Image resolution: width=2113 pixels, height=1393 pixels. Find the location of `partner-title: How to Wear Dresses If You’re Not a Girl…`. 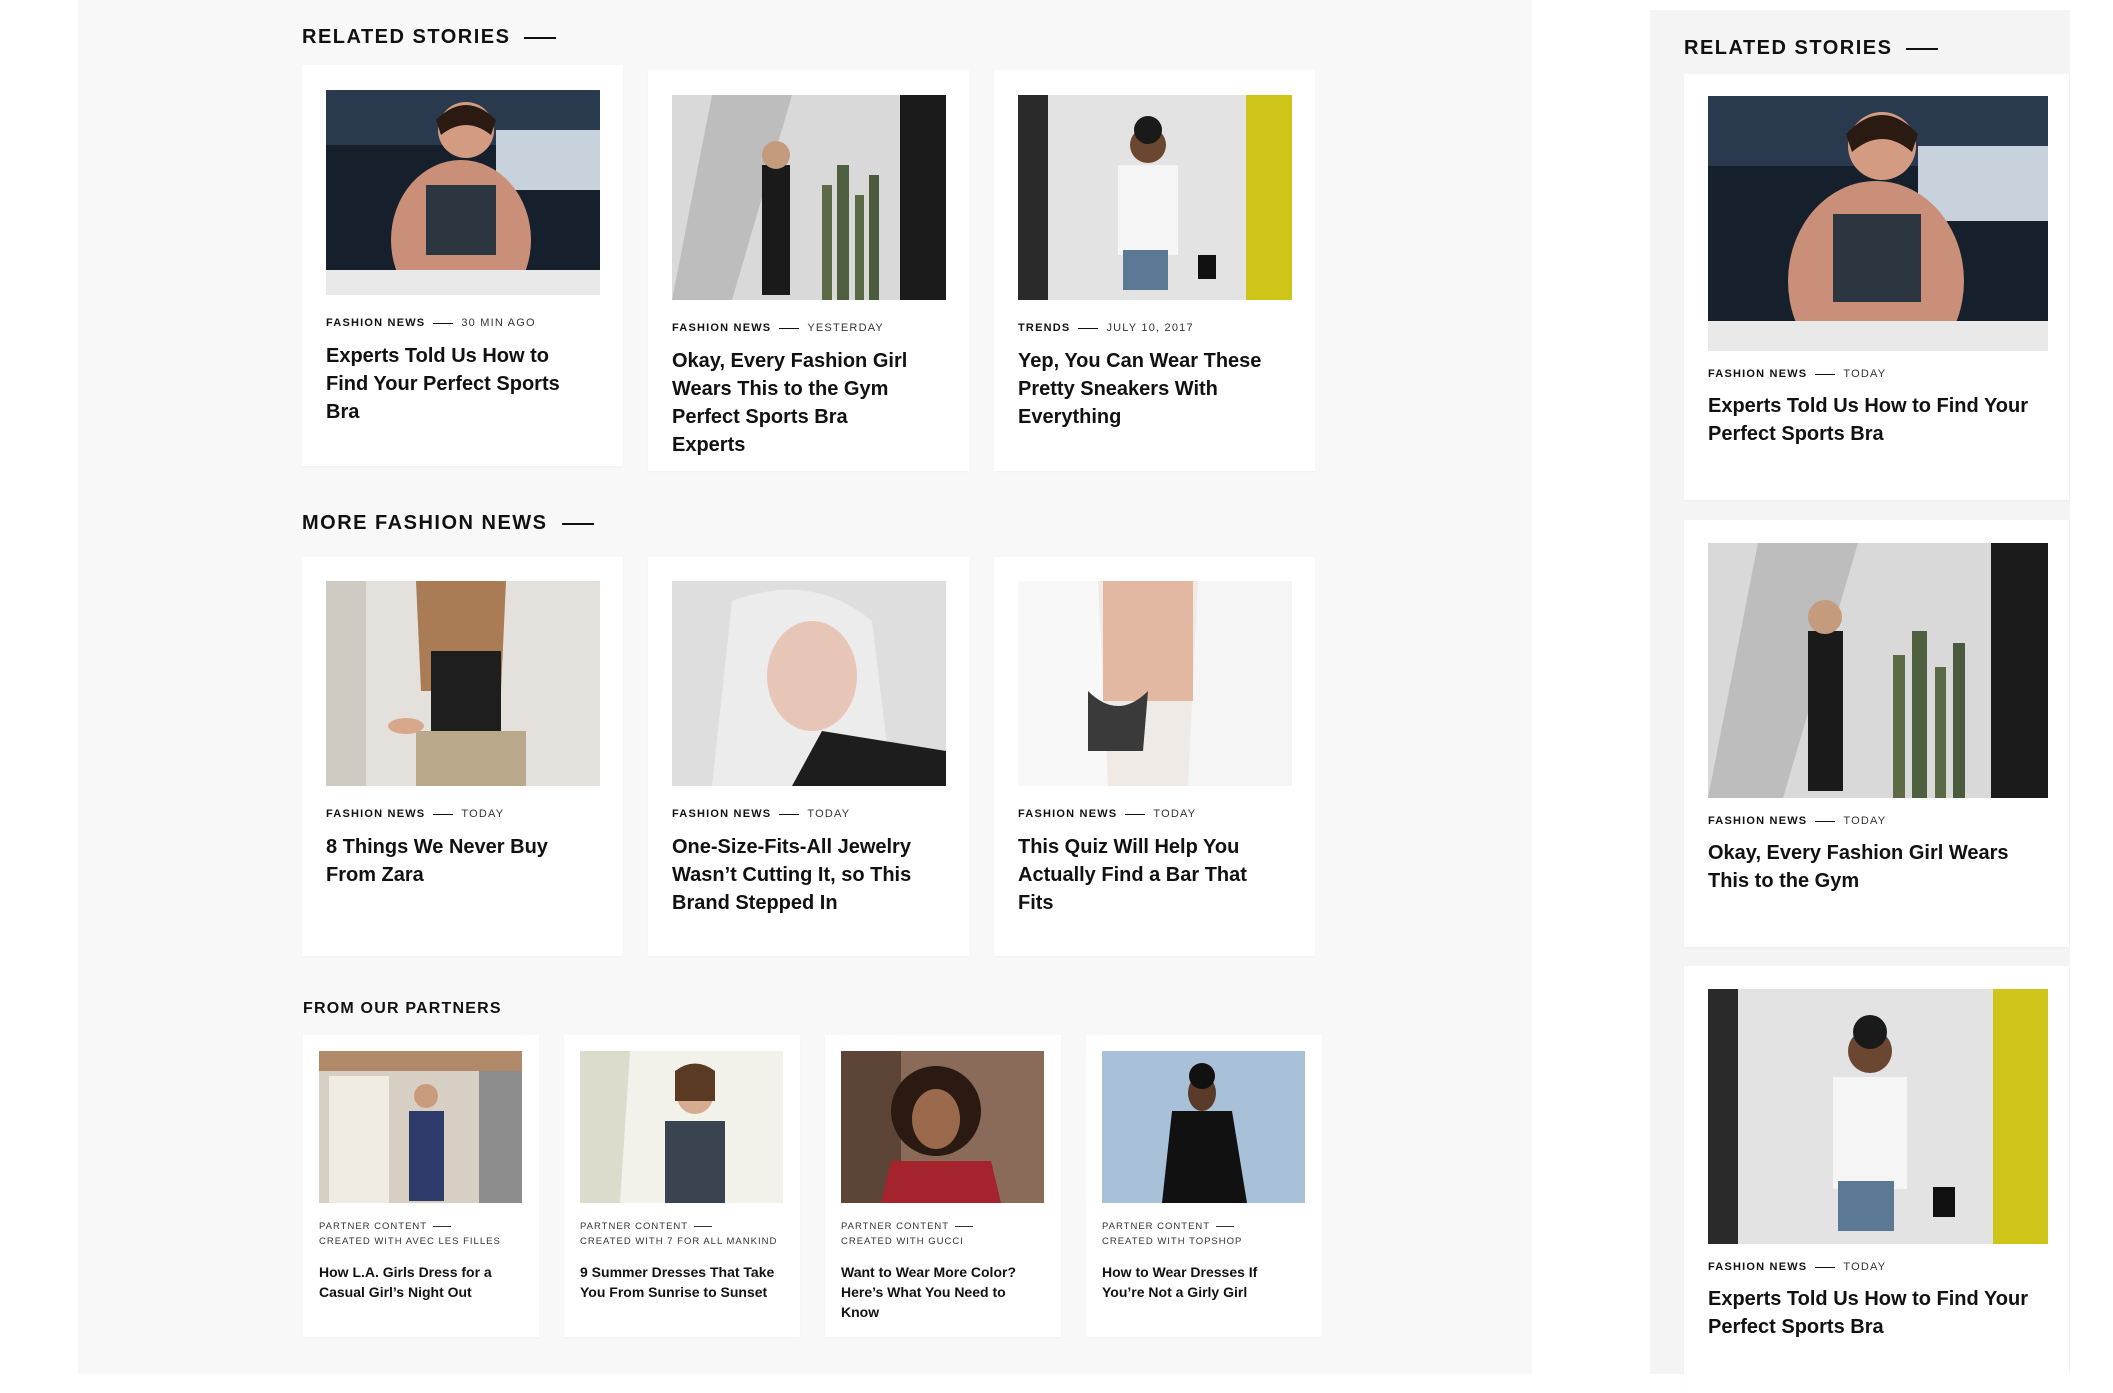

partner-title: How to Wear Dresses If You’re Not a Girl… is located at coordinates (1202, 1282).